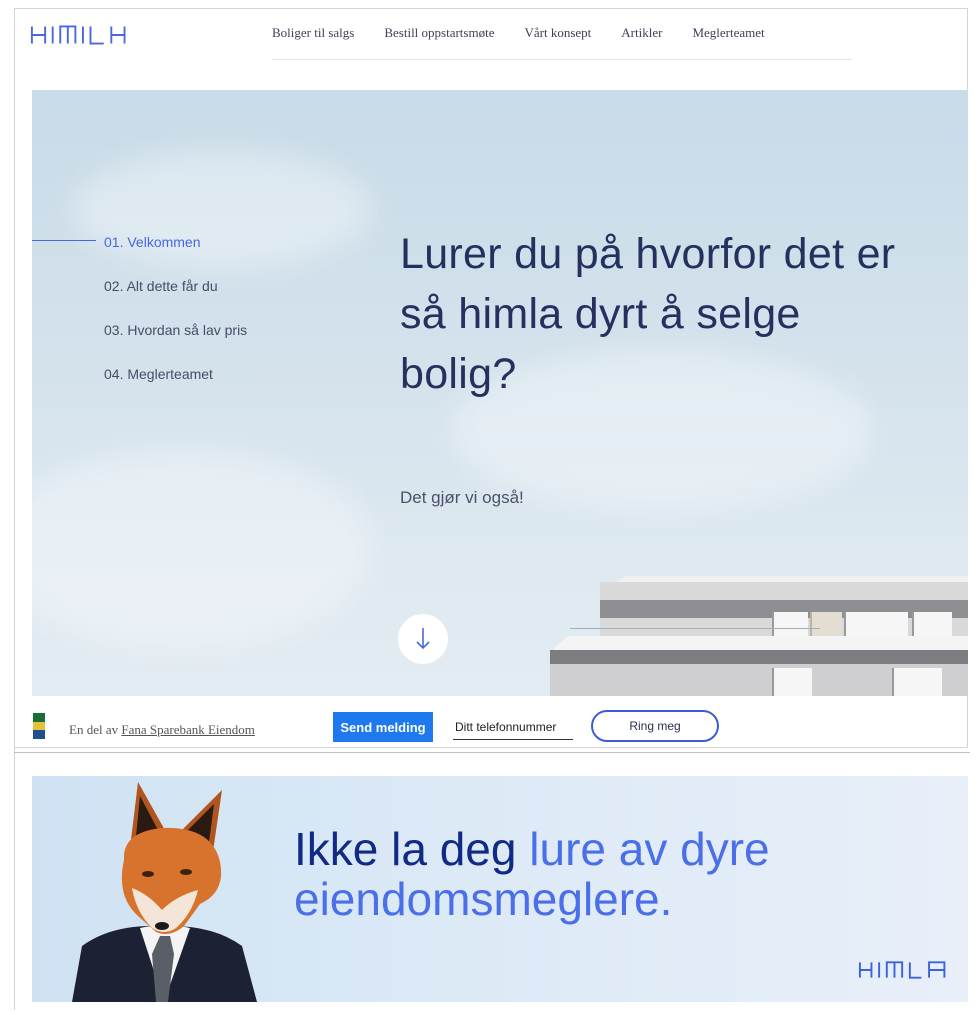  Describe the element at coordinates (513, 727) in the screenshot. I see `phone-input` at that location.